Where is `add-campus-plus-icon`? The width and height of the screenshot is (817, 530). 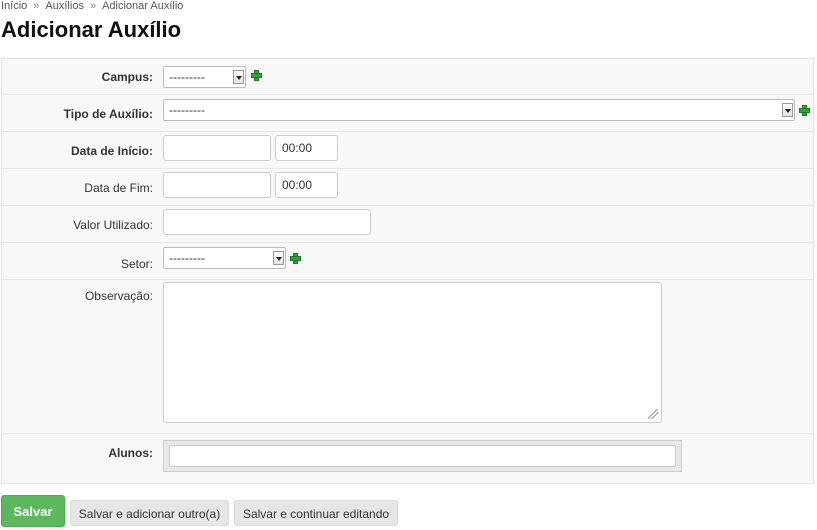 add-campus-plus-icon is located at coordinates (256, 75).